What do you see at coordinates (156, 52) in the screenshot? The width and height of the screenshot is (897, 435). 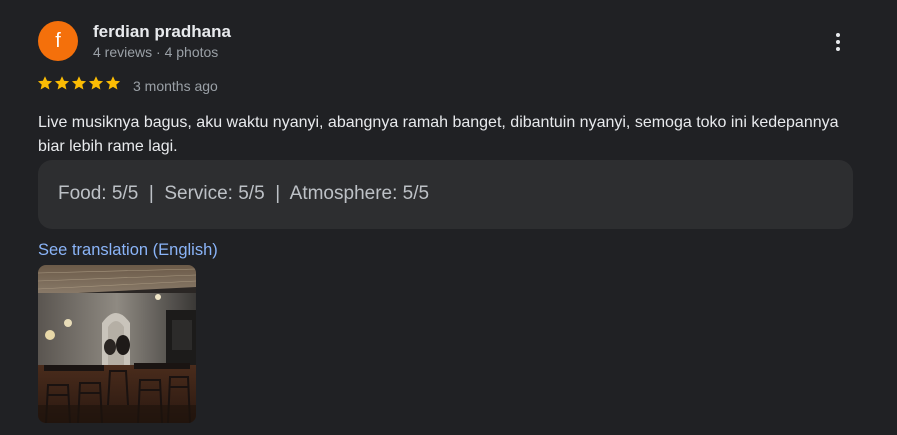 I see `reviewer-meta: 4 reviews · 4 photos` at bounding box center [156, 52].